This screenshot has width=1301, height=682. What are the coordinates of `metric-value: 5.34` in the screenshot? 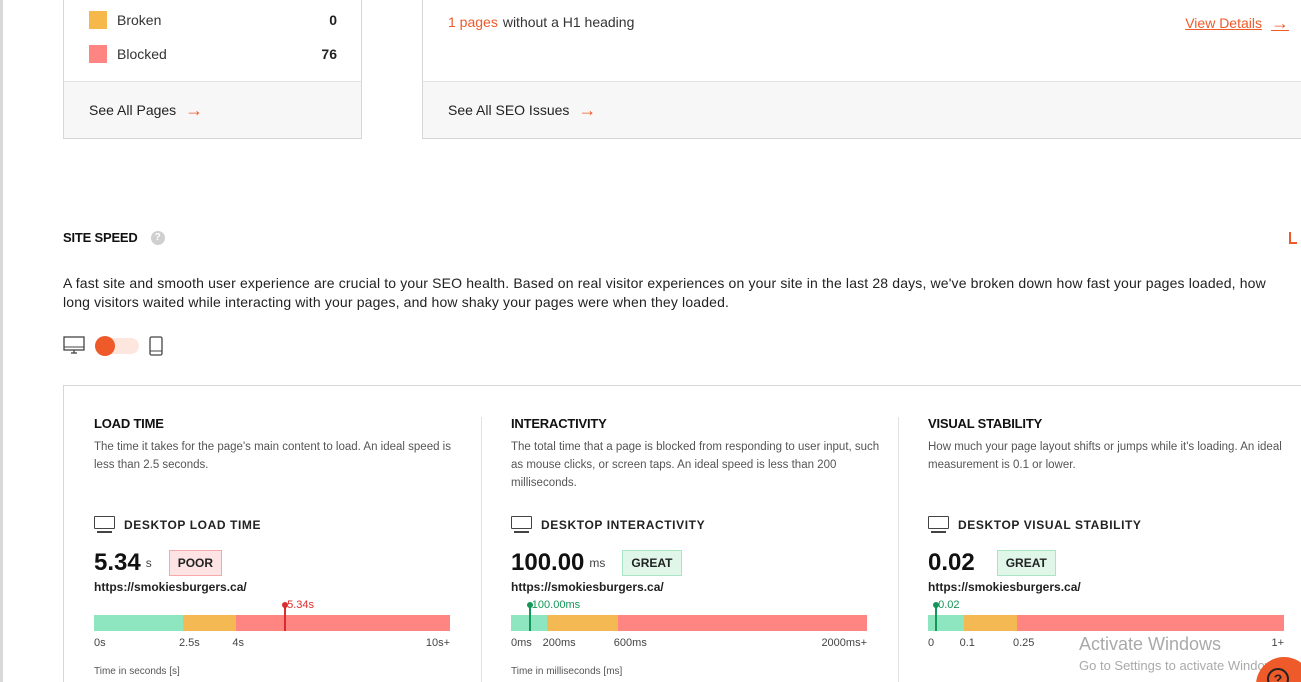 It's located at (117, 562).